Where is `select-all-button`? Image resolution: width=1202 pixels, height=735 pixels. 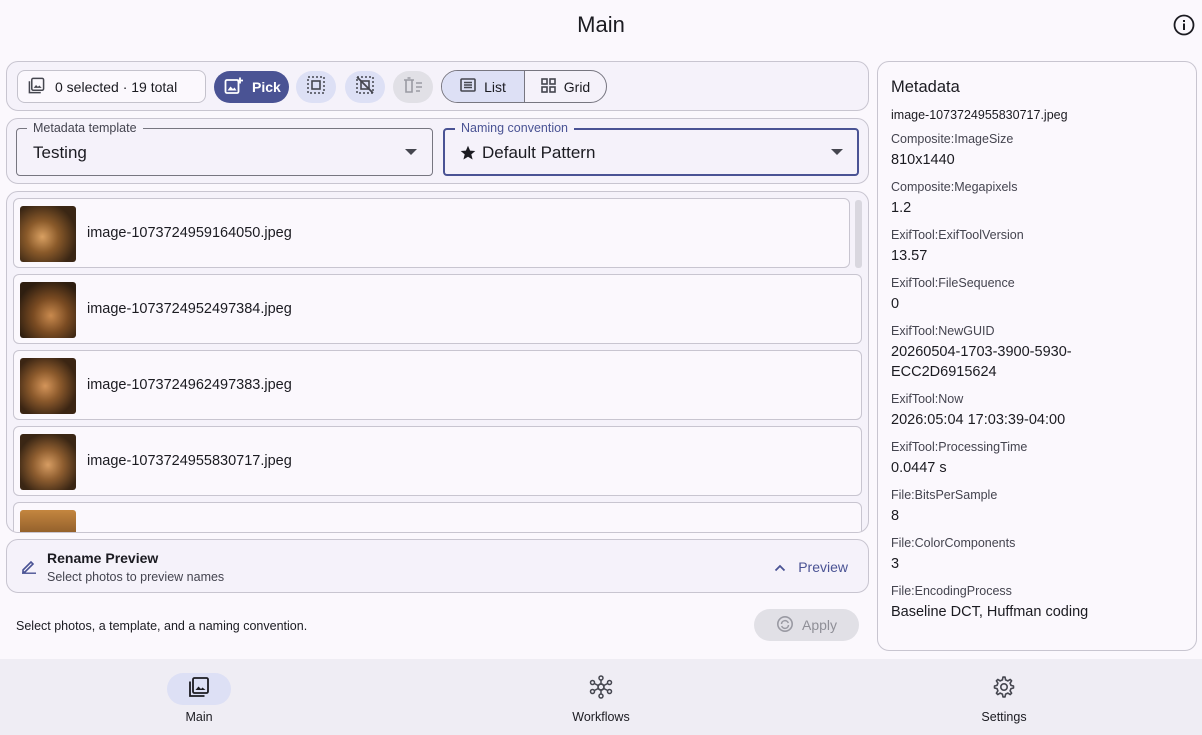 select-all-button is located at coordinates (316, 87).